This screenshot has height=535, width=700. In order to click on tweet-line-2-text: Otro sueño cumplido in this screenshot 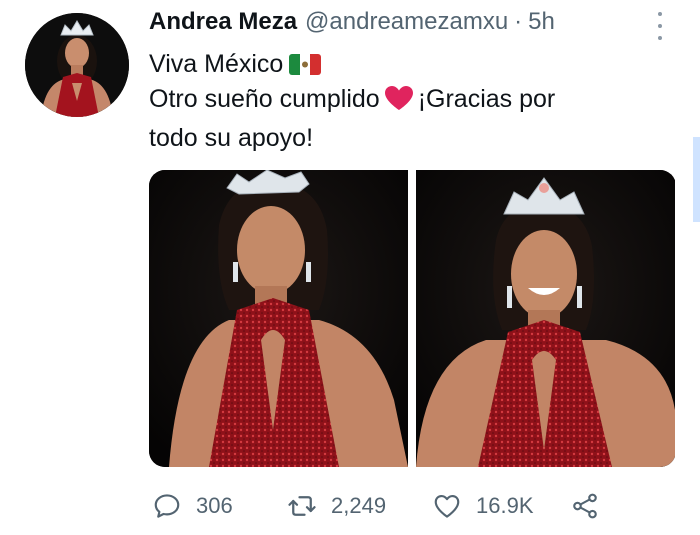, I will do `click(264, 99)`.